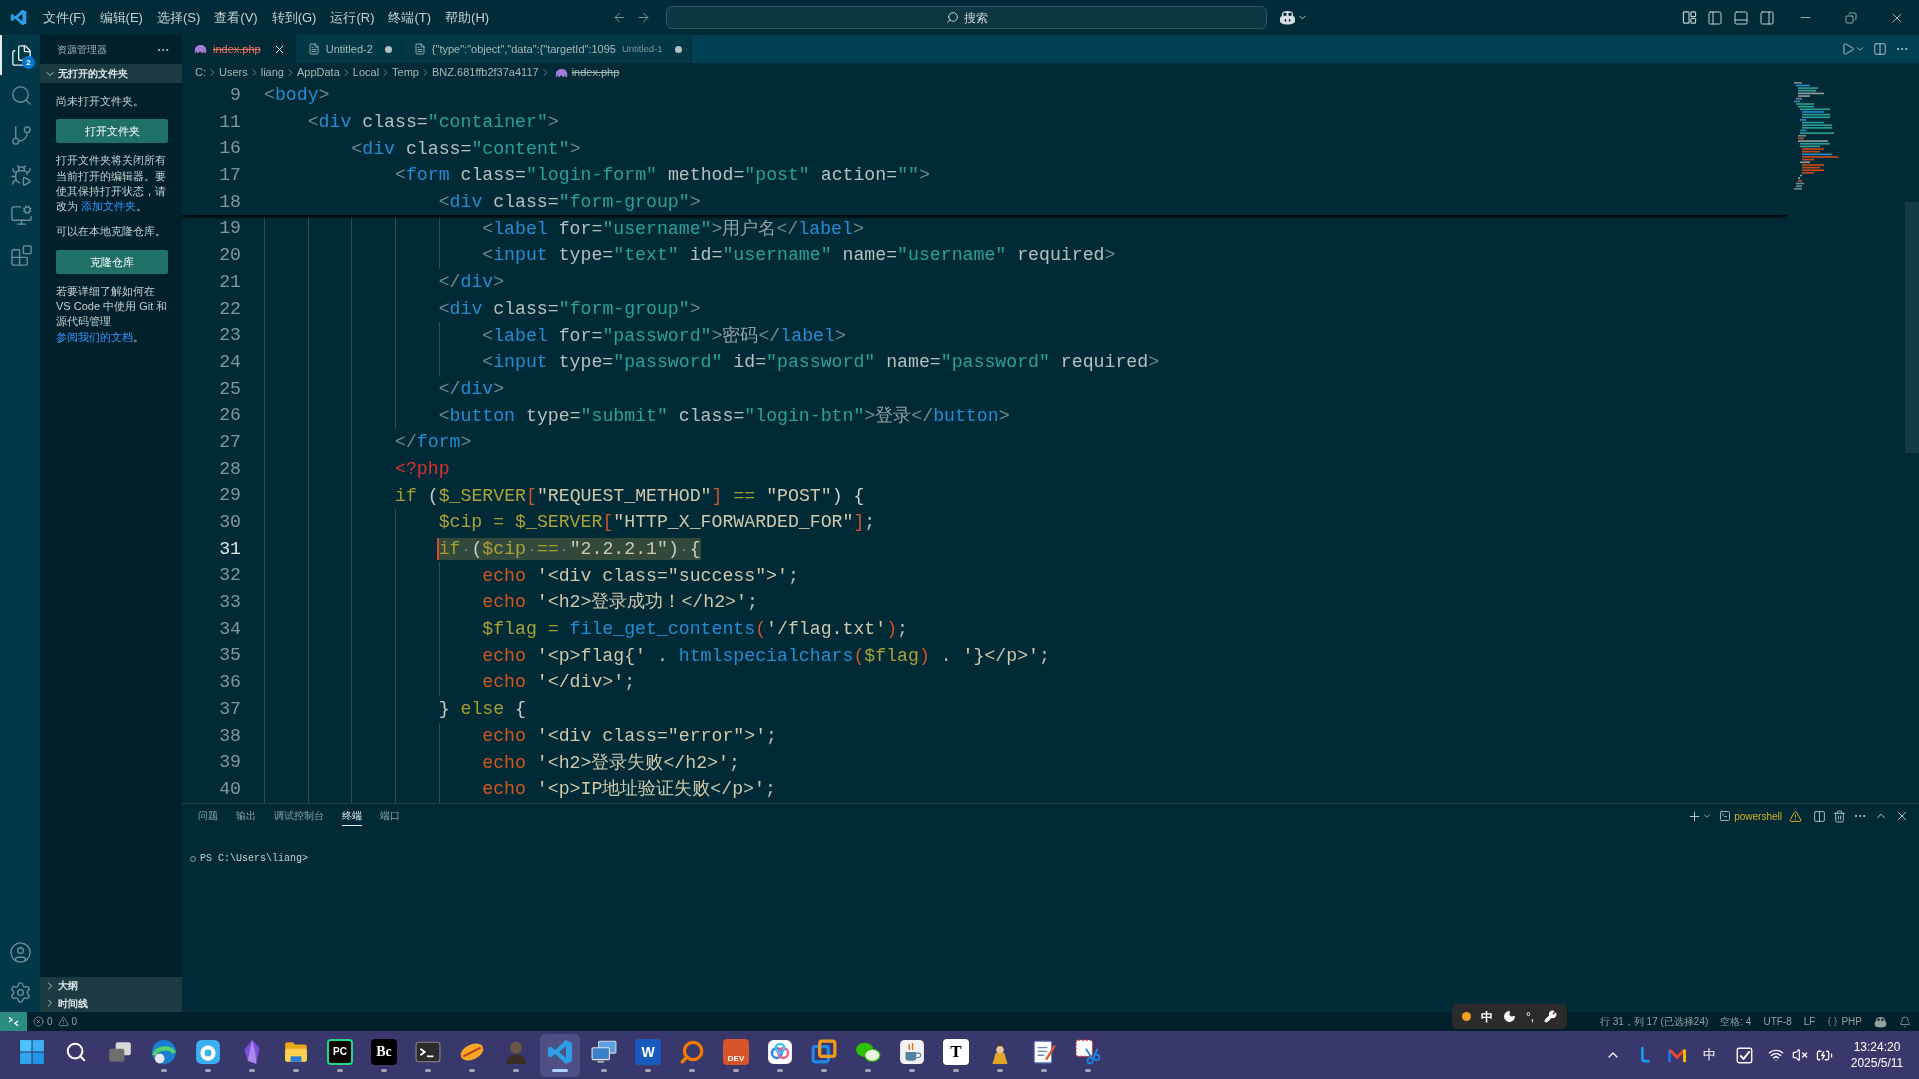 The image size is (1919, 1079). I want to click on indentation: 空格: 4, so click(1736, 1021).